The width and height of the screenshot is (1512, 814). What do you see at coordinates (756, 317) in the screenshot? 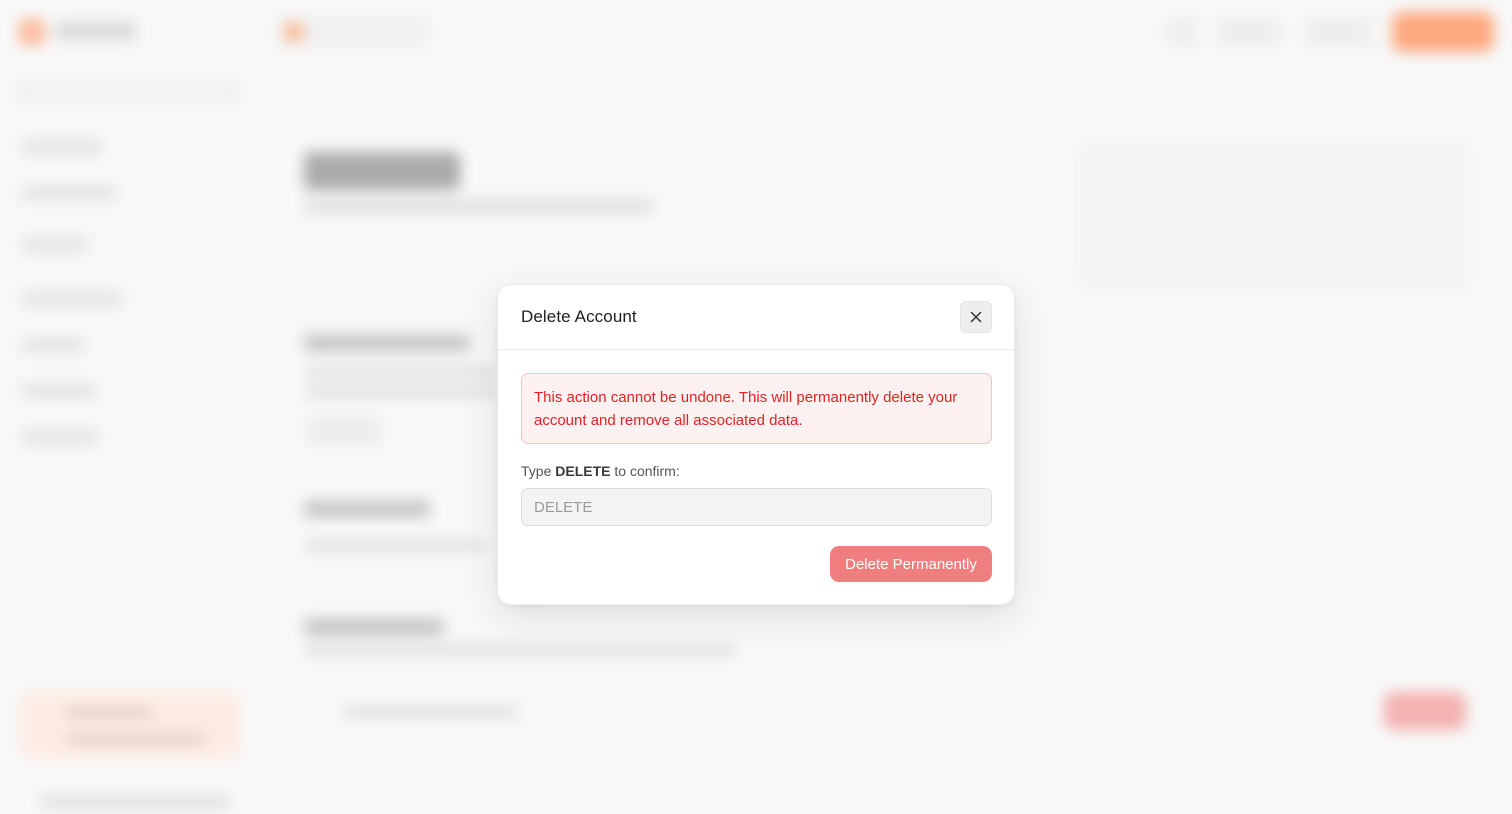
I see `modal-header: Delete Account` at bounding box center [756, 317].